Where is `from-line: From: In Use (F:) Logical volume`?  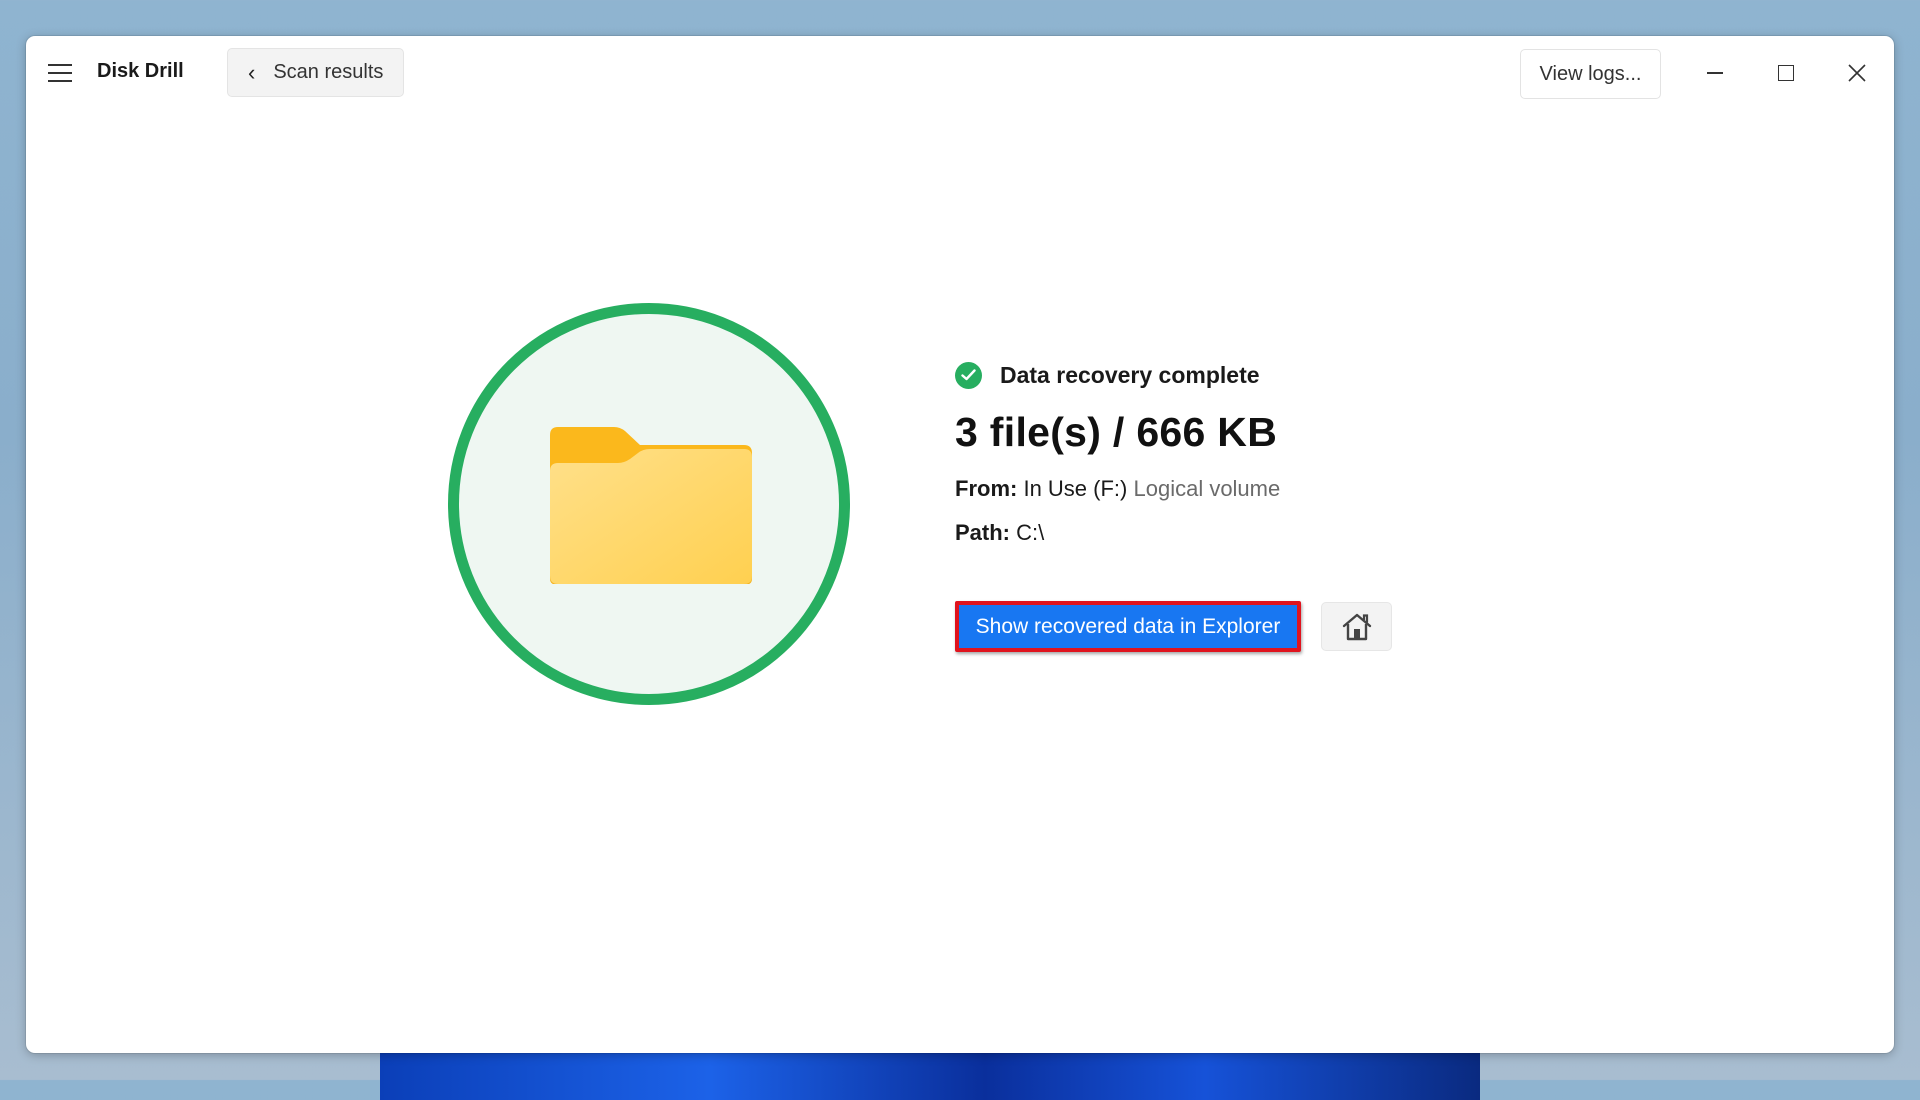
from-line: From: In Use (F:) Logical volume is located at coordinates (1117, 489).